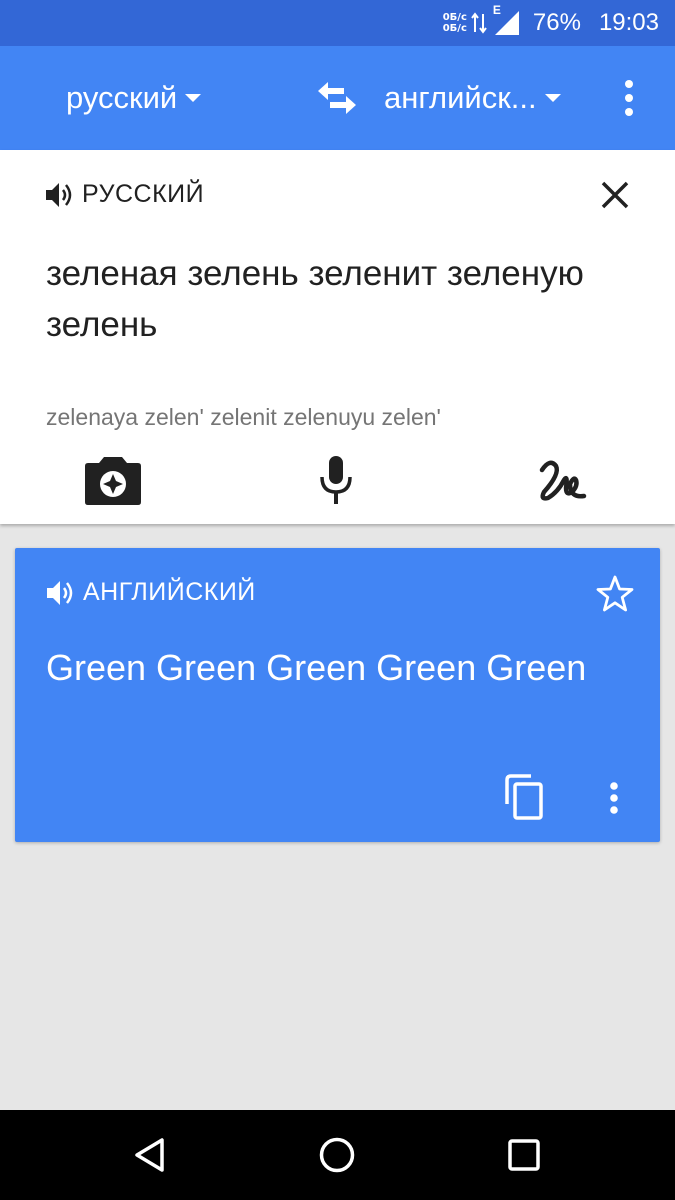  I want to click on target-language-name: АНГЛИЙСКИЙ, so click(169, 592).